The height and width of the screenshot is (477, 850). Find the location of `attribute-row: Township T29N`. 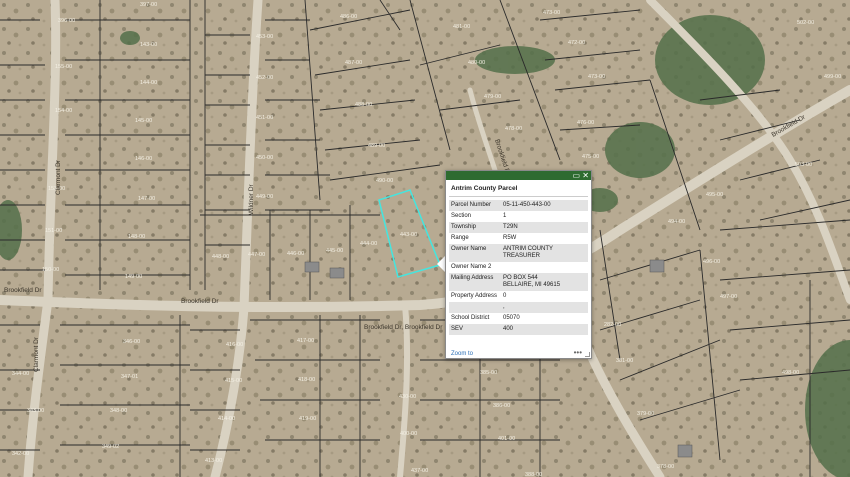

attribute-row: Township T29N is located at coordinates (518, 227).